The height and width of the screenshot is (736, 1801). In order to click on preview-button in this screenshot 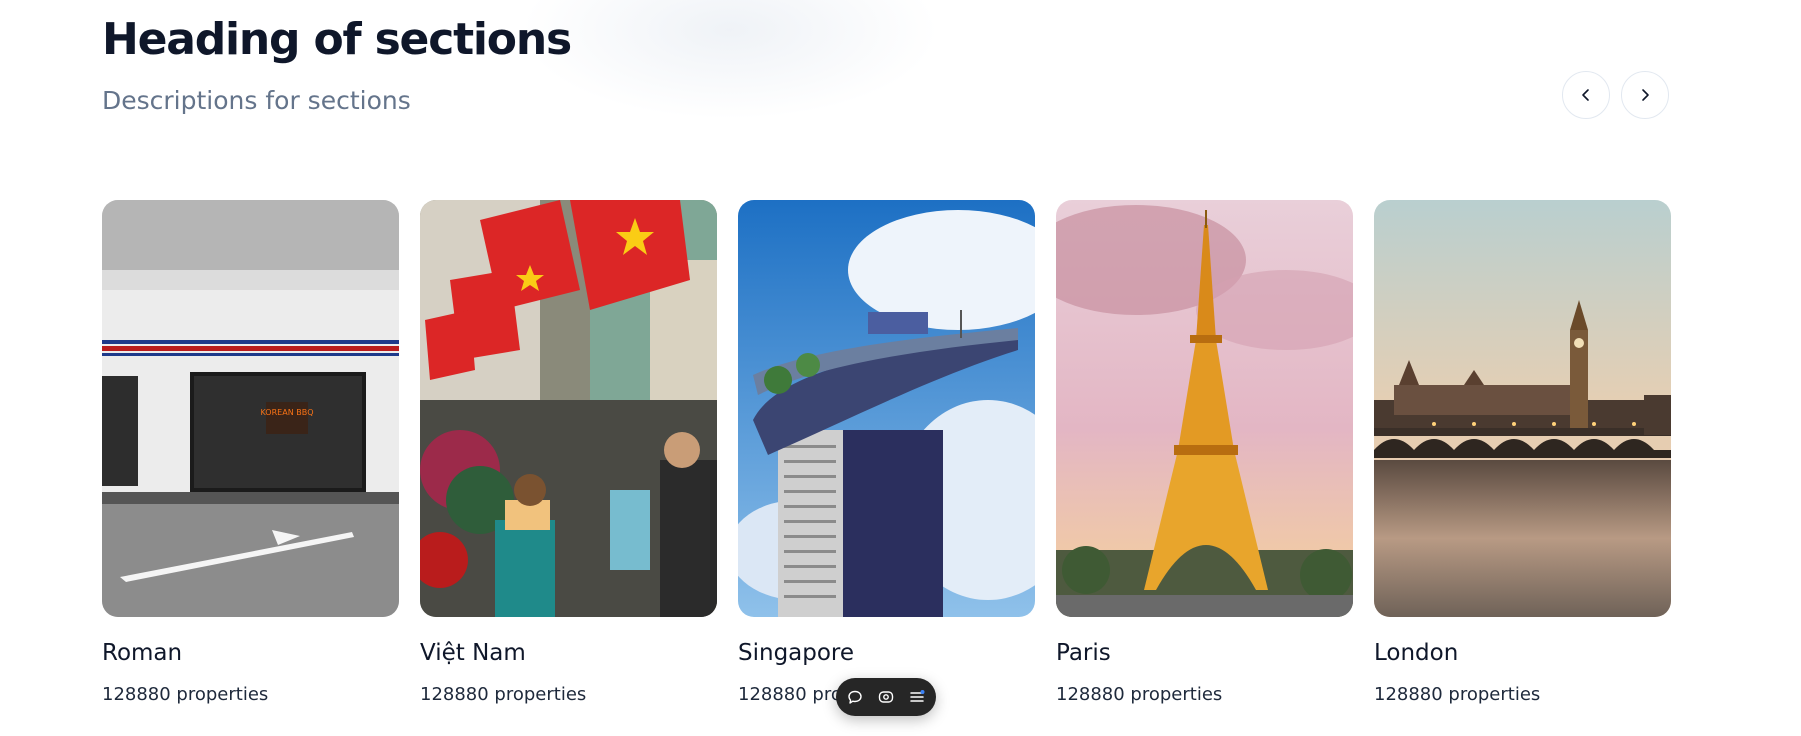, I will do `click(886, 697)`.